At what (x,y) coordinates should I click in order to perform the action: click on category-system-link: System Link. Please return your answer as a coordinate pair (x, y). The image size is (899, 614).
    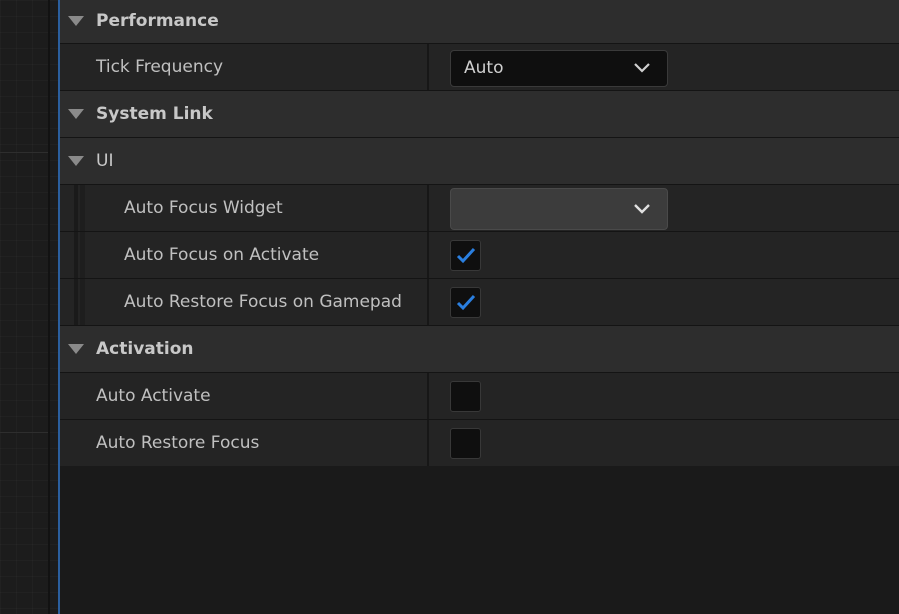
    Looking at the image, I should click on (479, 114).